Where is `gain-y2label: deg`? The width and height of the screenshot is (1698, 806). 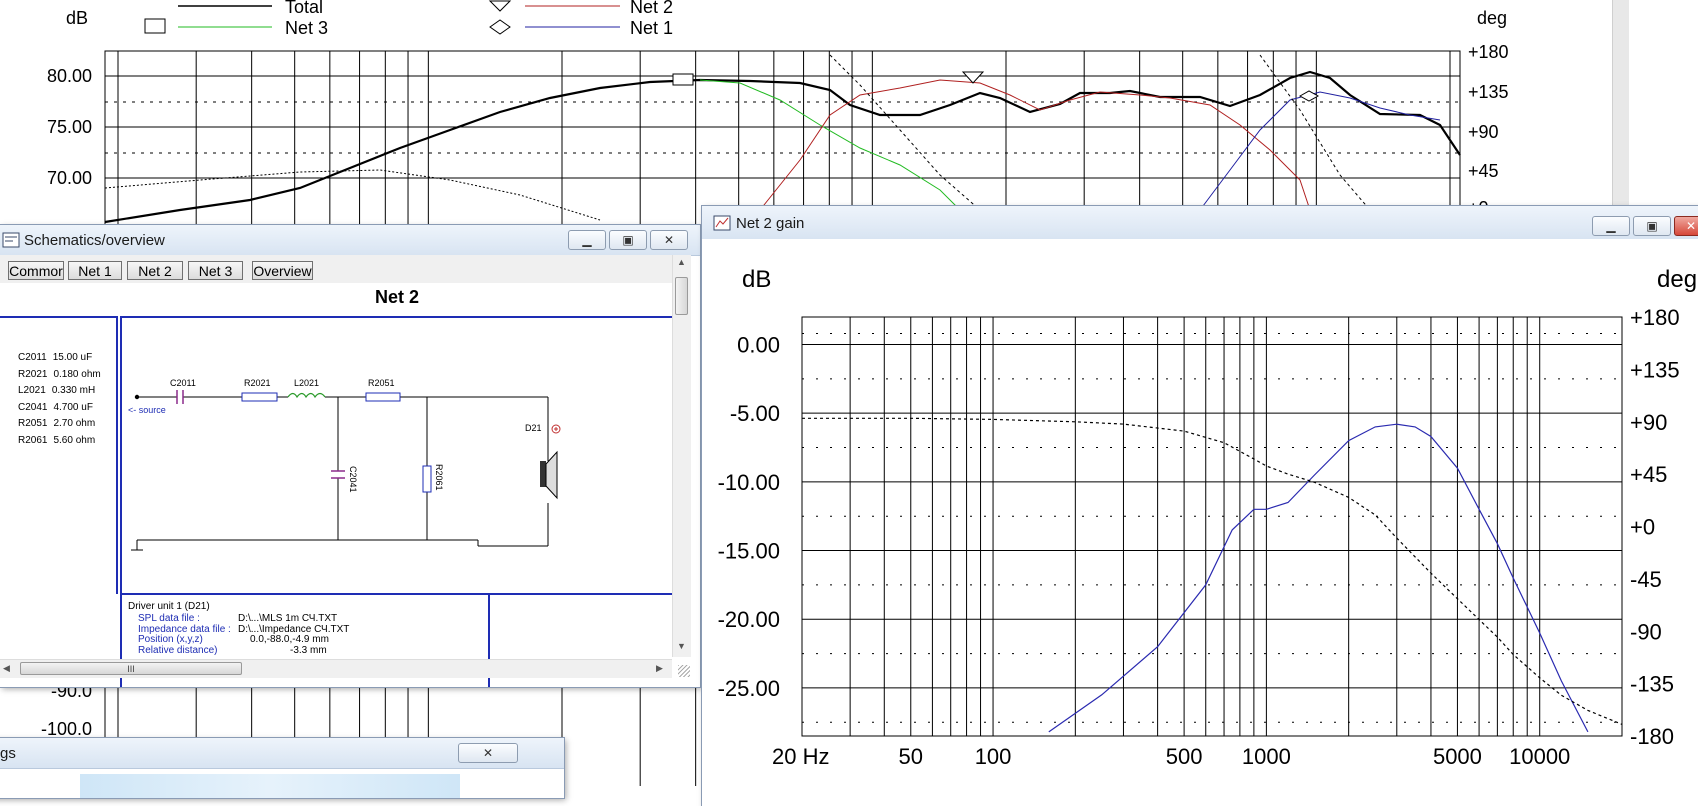
gain-y2label: deg is located at coordinates (1677, 279).